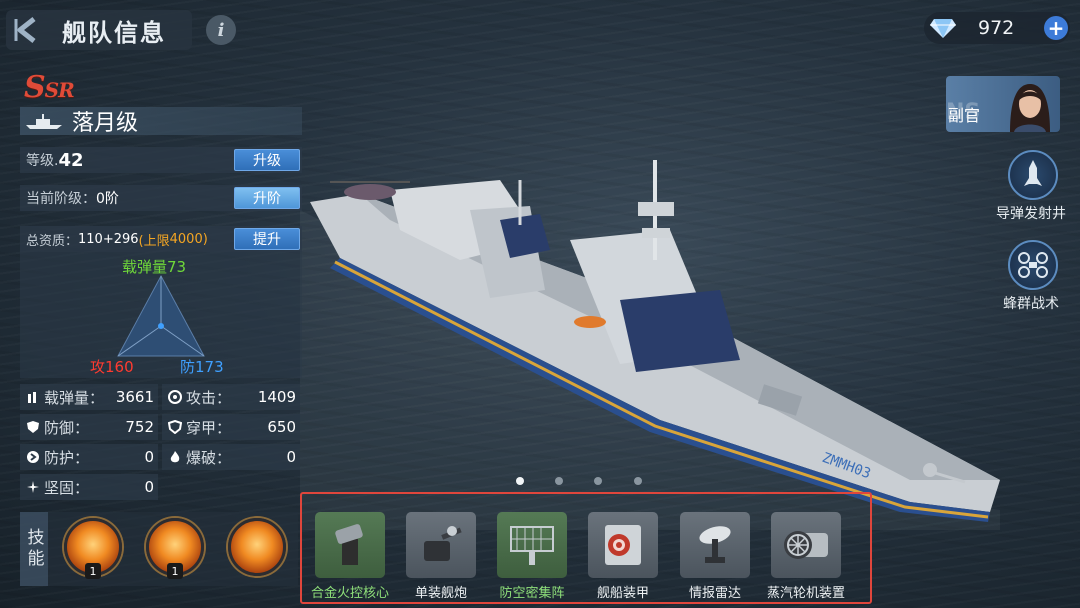 The width and height of the screenshot is (1080, 608). What do you see at coordinates (805, 593) in the screenshot?
I see `equip-label: 蒸汽轮机装置` at bounding box center [805, 593].